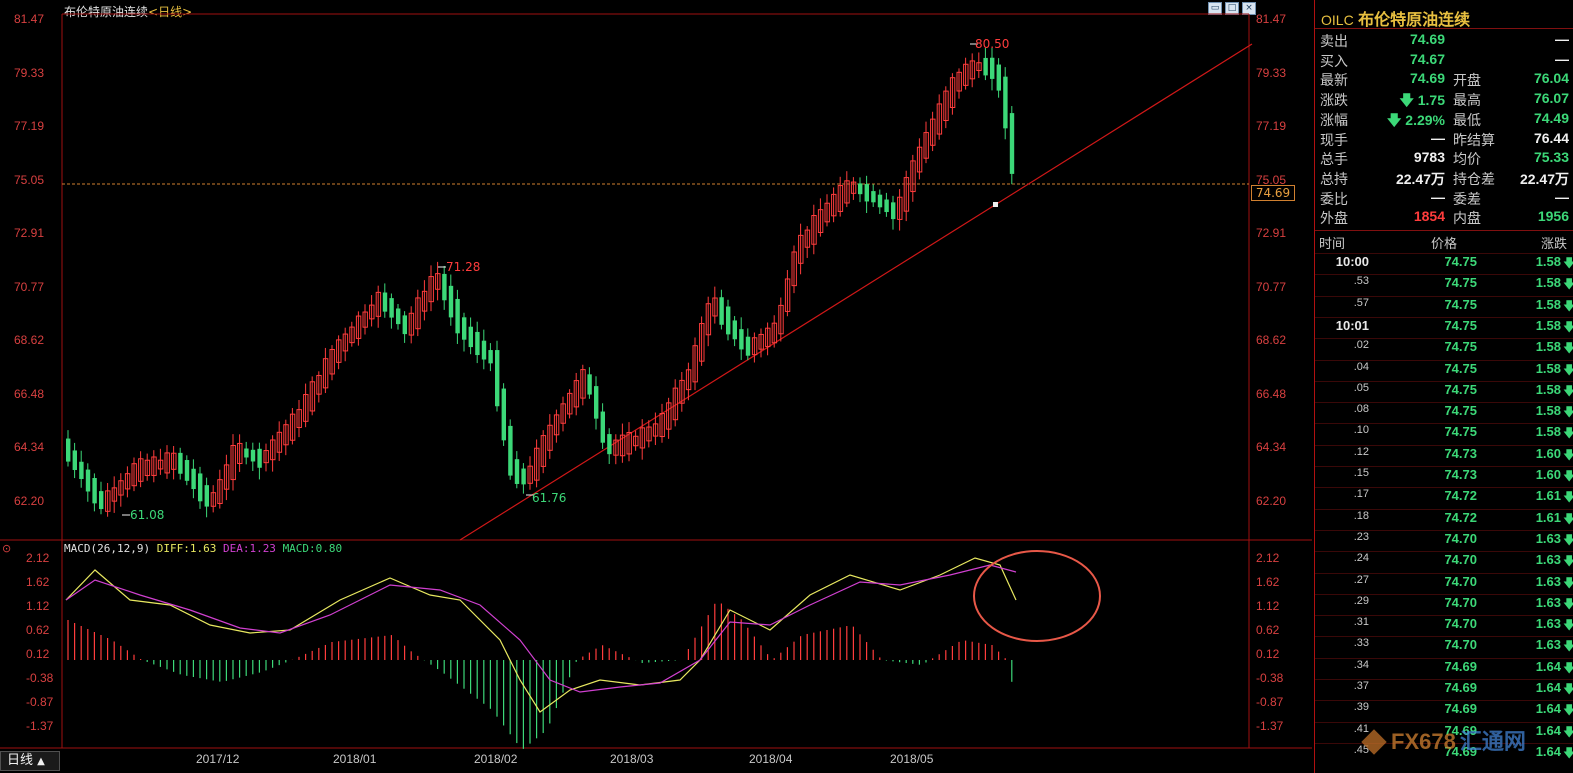  What do you see at coordinates (1443, 740) in the screenshot?
I see `watermark: FX678 汇通网` at bounding box center [1443, 740].